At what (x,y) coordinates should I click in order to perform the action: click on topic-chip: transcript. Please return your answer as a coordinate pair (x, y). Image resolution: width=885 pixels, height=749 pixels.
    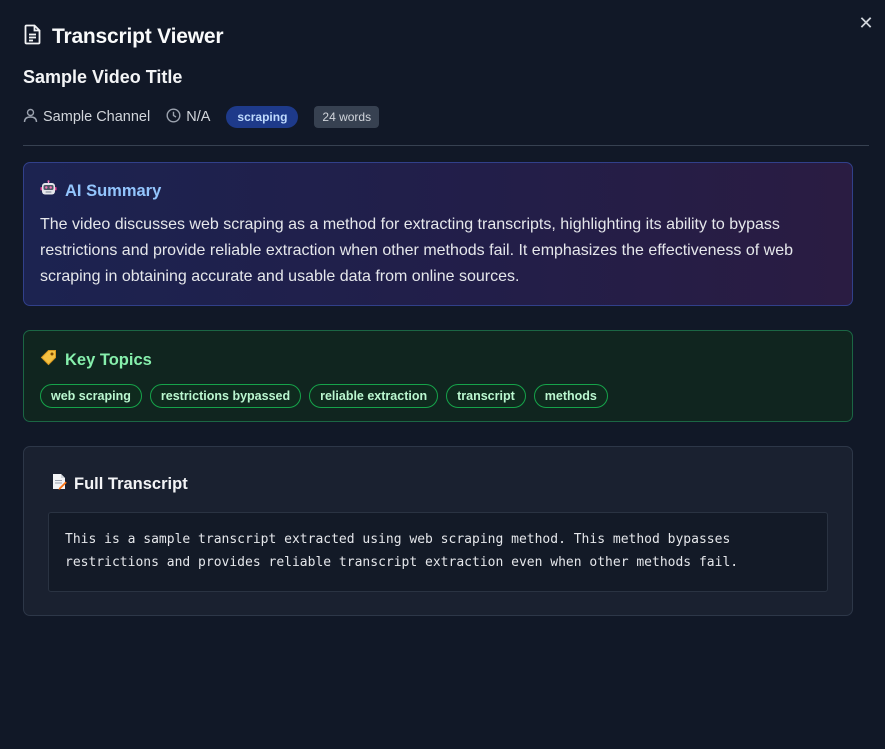
    Looking at the image, I should click on (486, 396).